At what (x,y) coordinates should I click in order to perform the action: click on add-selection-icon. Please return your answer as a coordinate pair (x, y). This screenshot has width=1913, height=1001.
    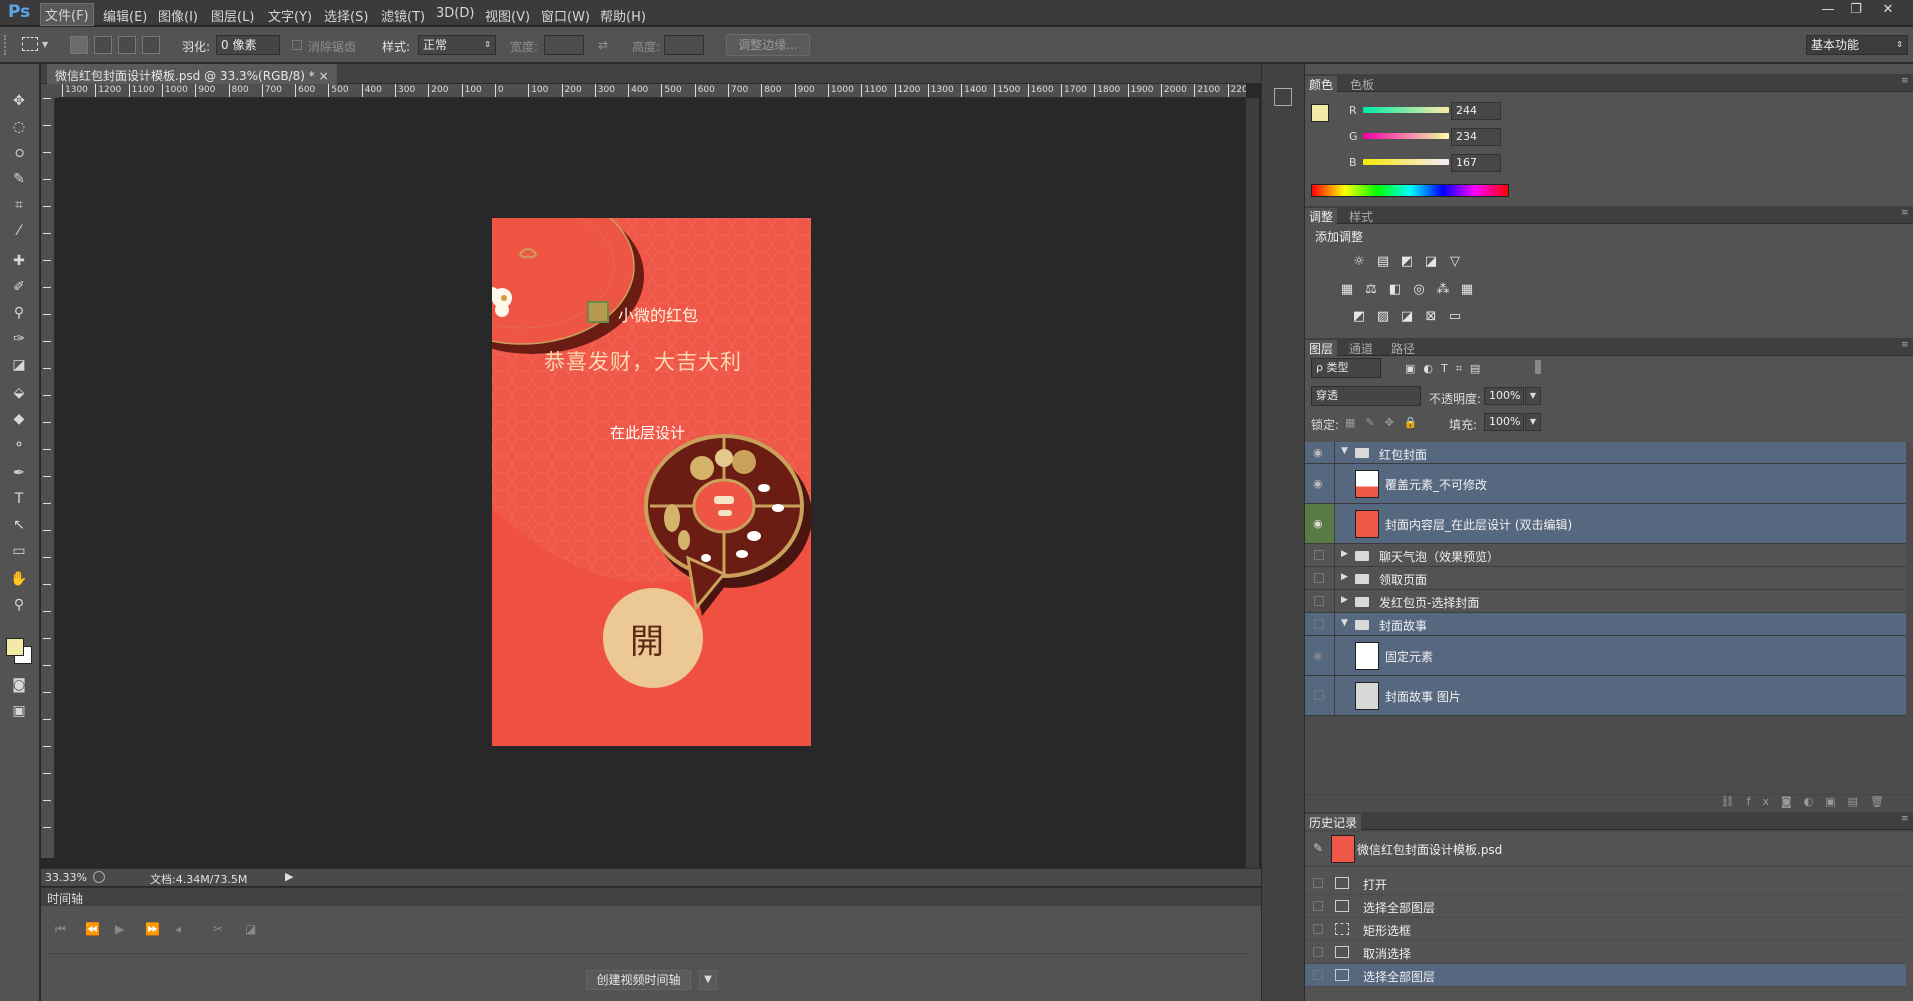
    Looking at the image, I should click on (103, 45).